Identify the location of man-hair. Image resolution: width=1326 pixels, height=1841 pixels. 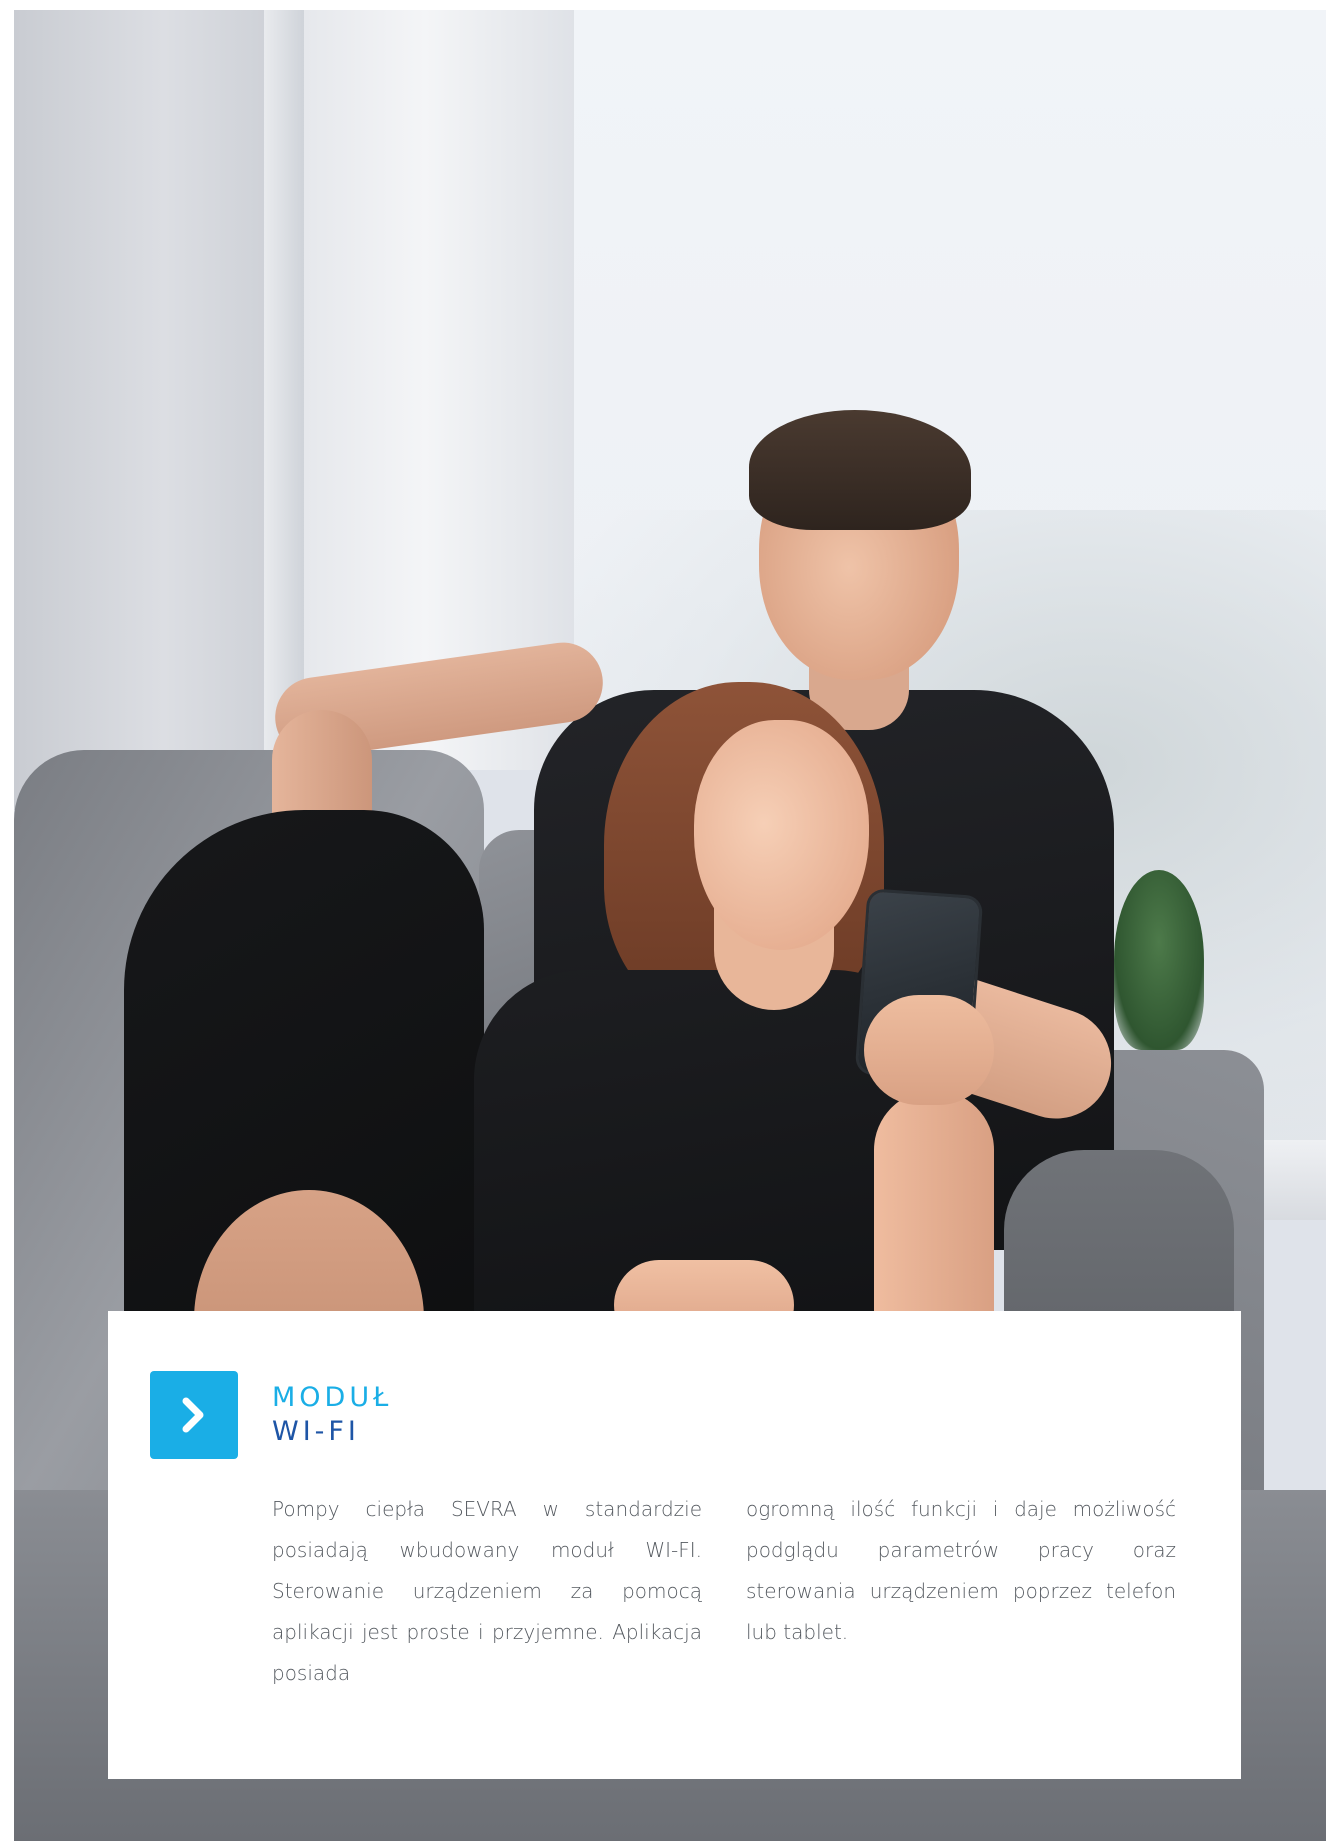
(860, 470).